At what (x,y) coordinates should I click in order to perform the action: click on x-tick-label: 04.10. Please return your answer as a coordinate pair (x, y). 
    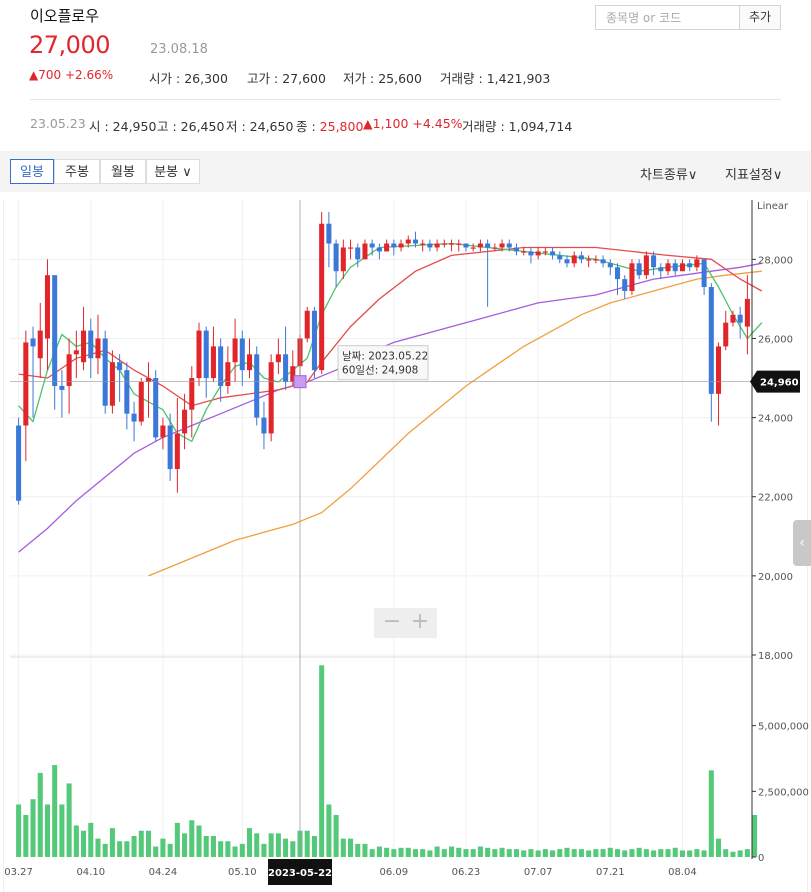
    Looking at the image, I should click on (90, 872).